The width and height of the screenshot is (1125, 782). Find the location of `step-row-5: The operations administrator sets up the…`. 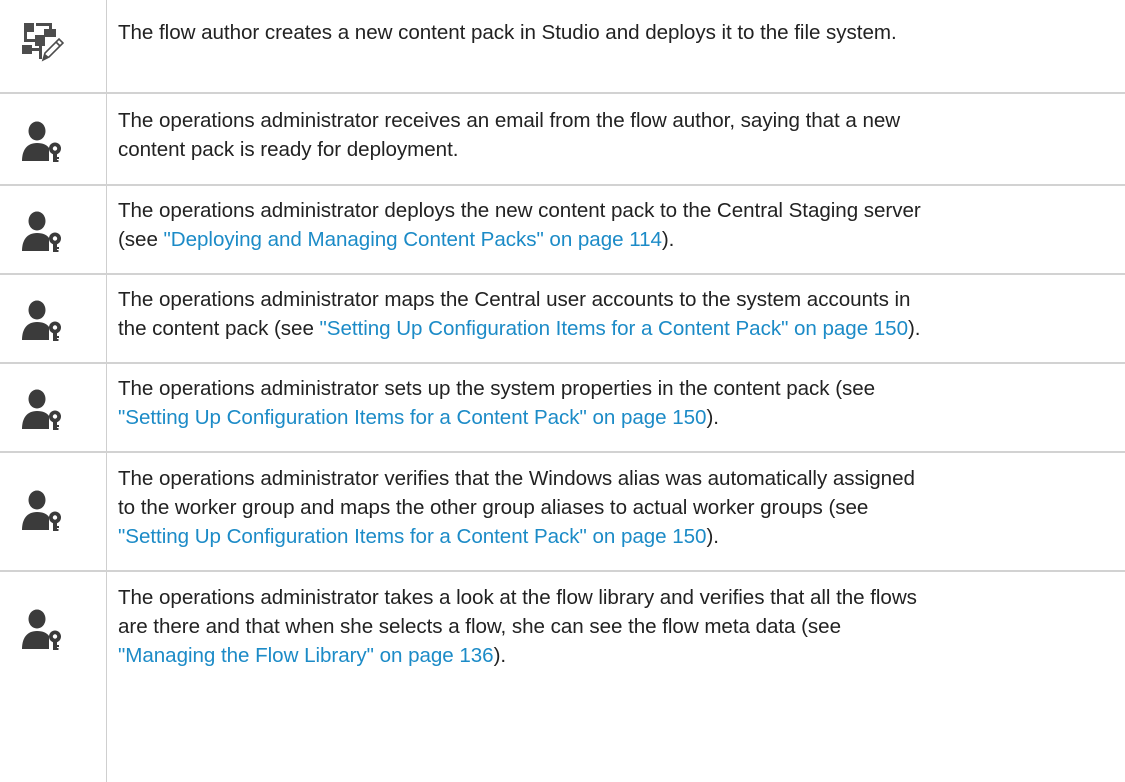

step-row-5: The operations administrator sets up the… is located at coordinates (562, 408).